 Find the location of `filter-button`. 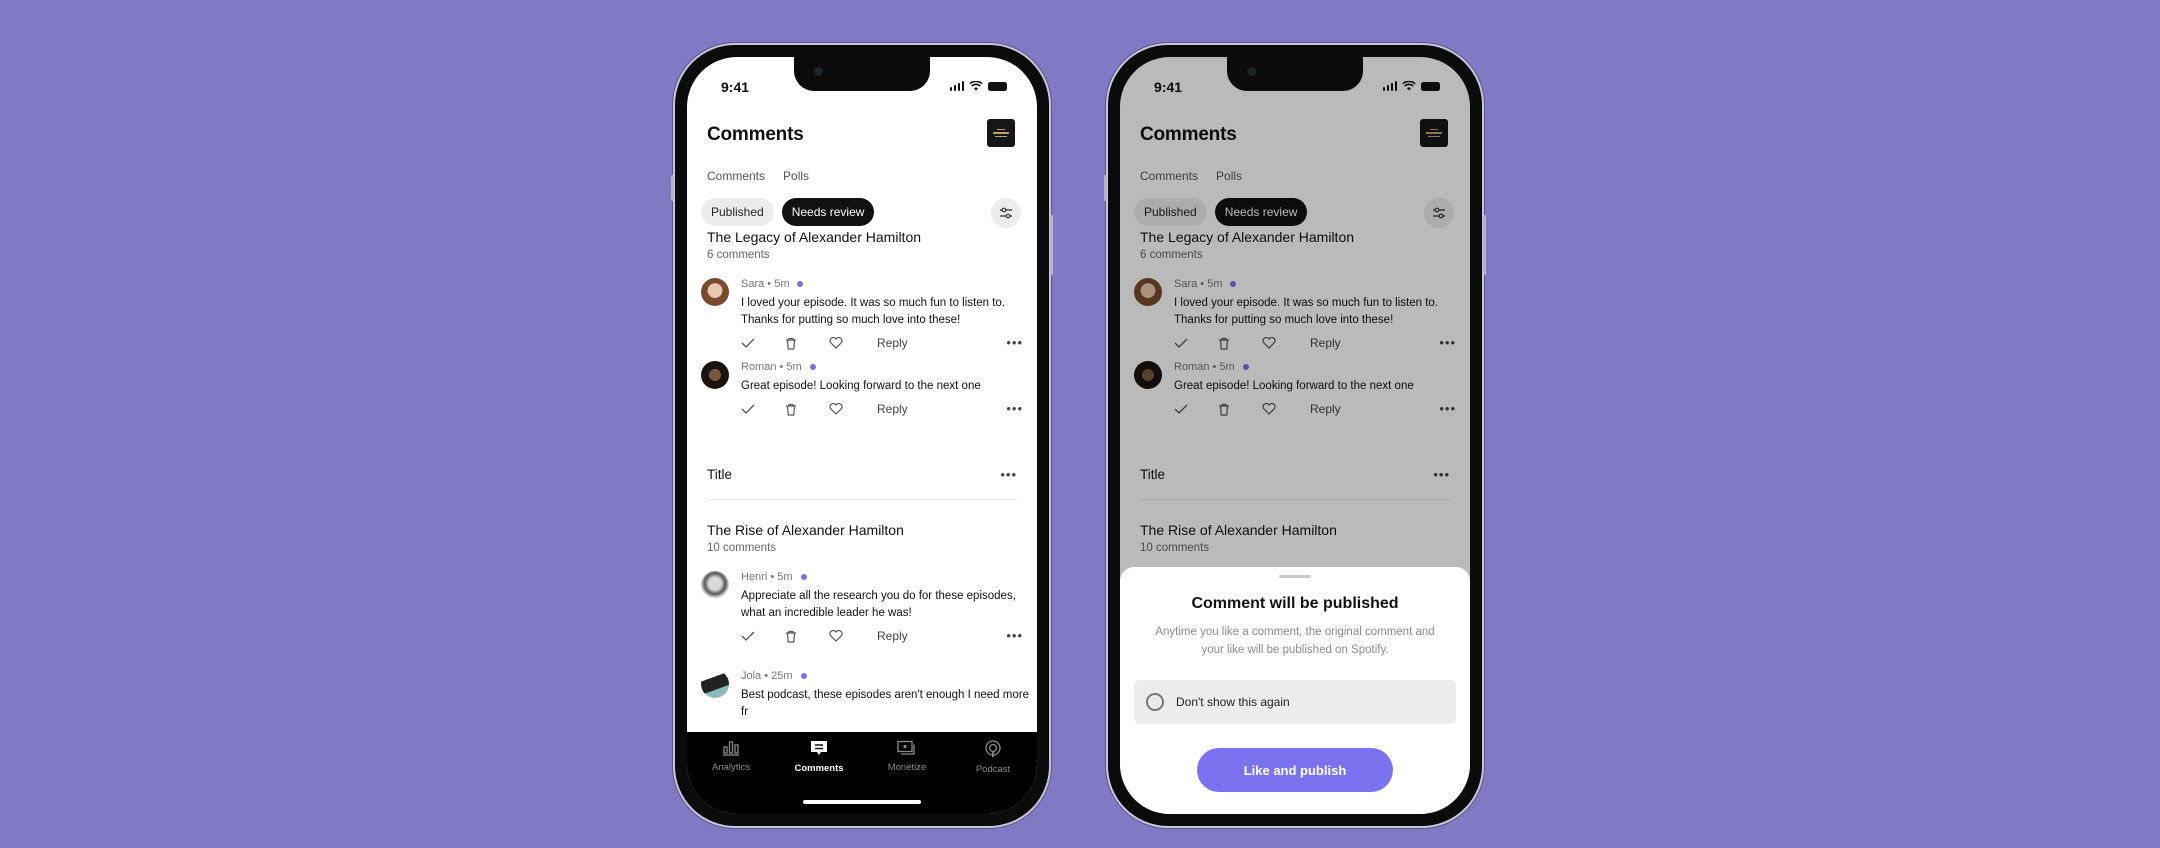

filter-button is located at coordinates (1006, 213).